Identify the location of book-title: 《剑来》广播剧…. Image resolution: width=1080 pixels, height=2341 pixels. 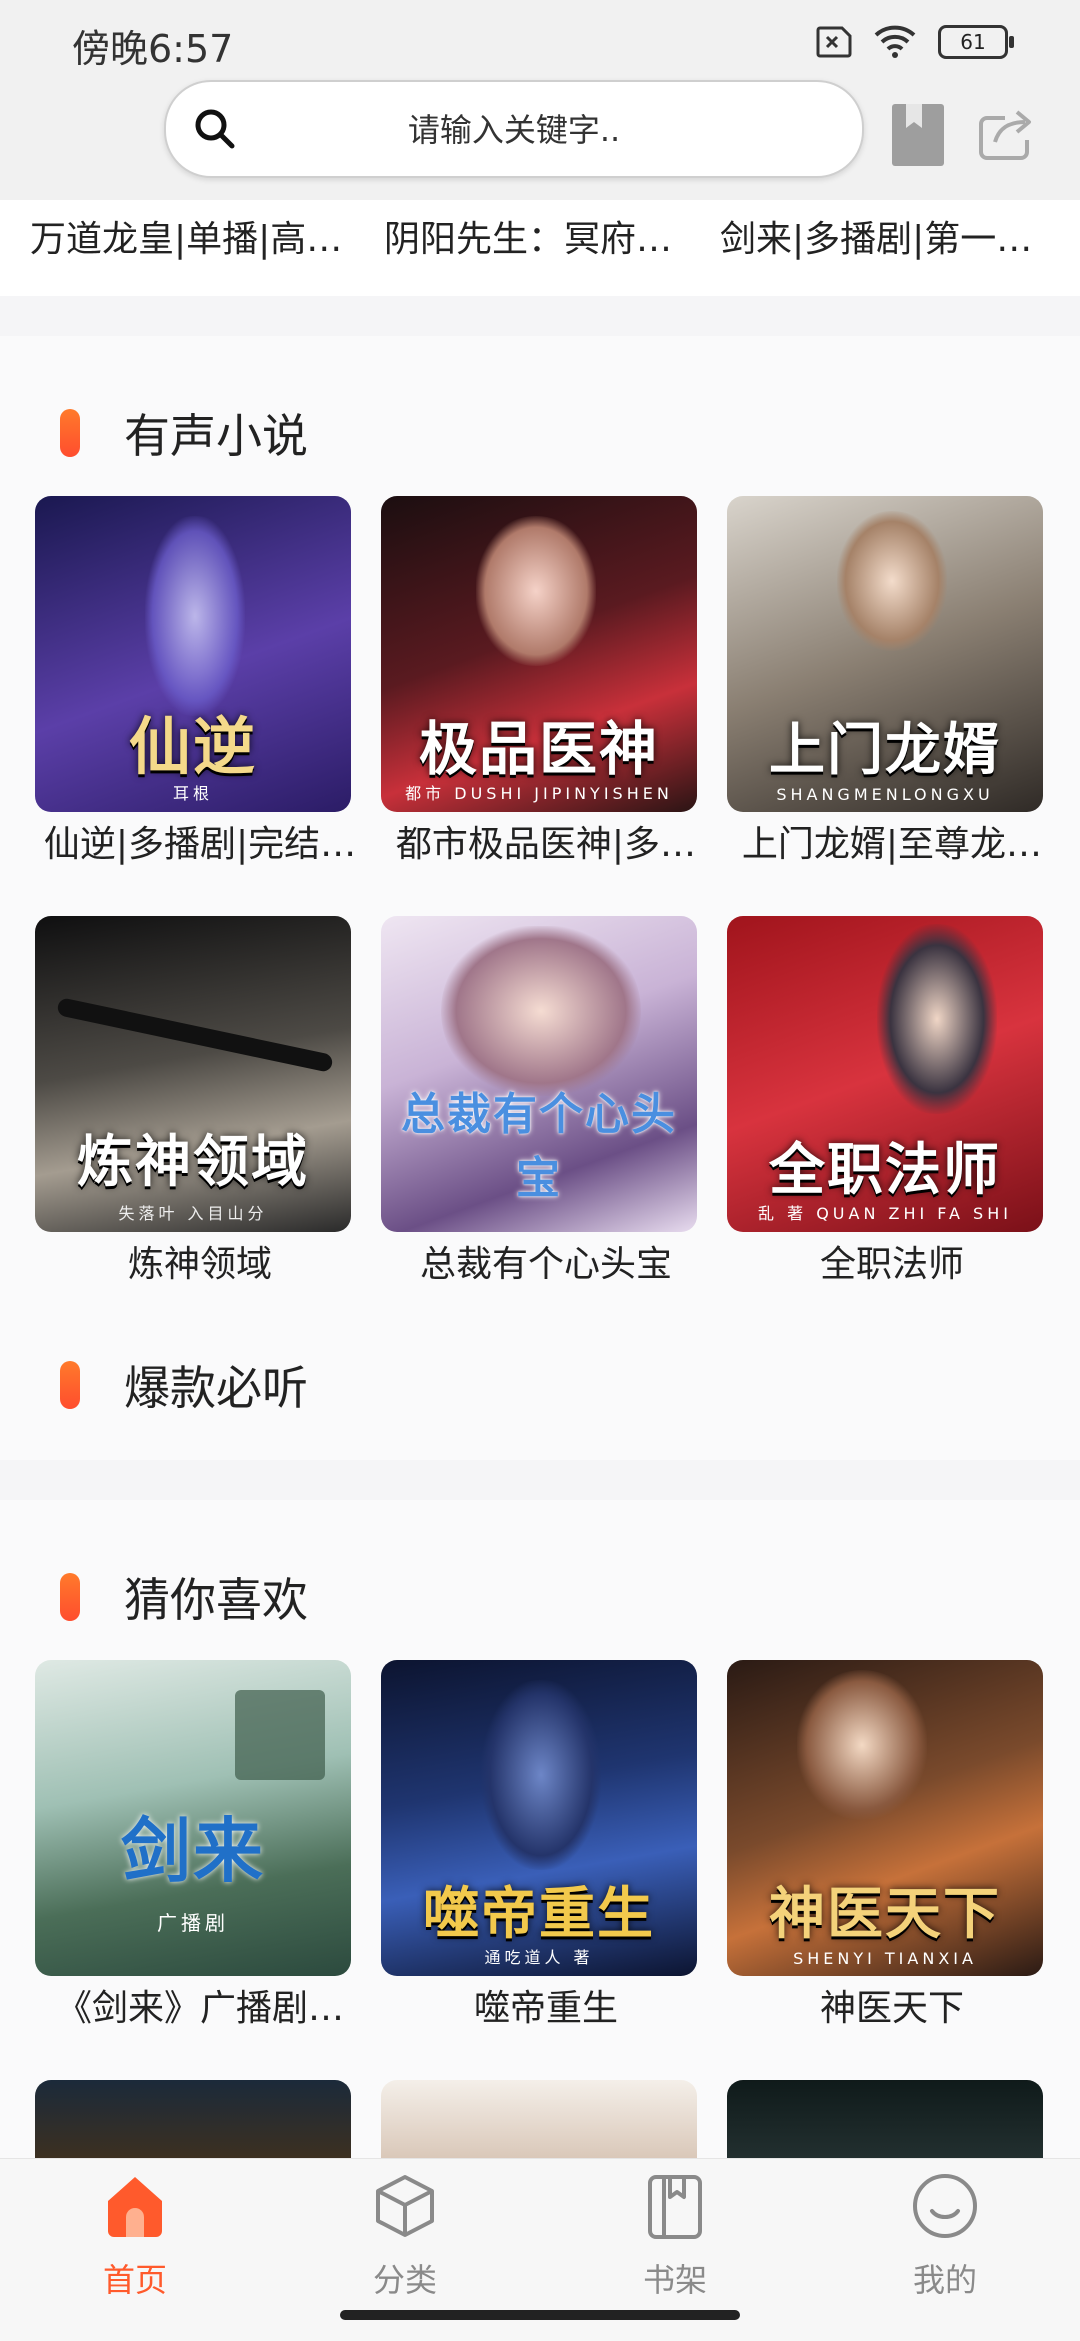
(199, 2008).